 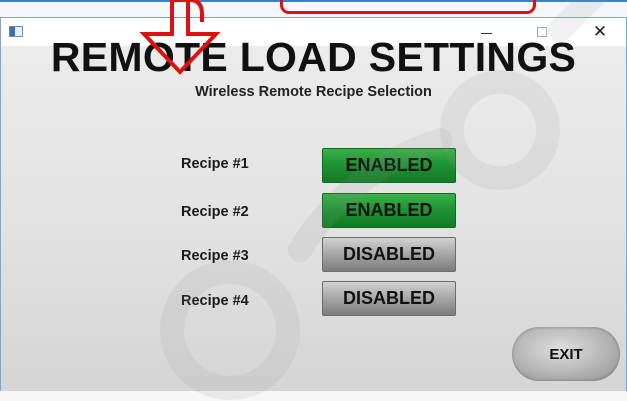 What do you see at coordinates (313, 57) in the screenshot?
I see `page-title: REMOTE LOAD SETTINGS` at bounding box center [313, 57].